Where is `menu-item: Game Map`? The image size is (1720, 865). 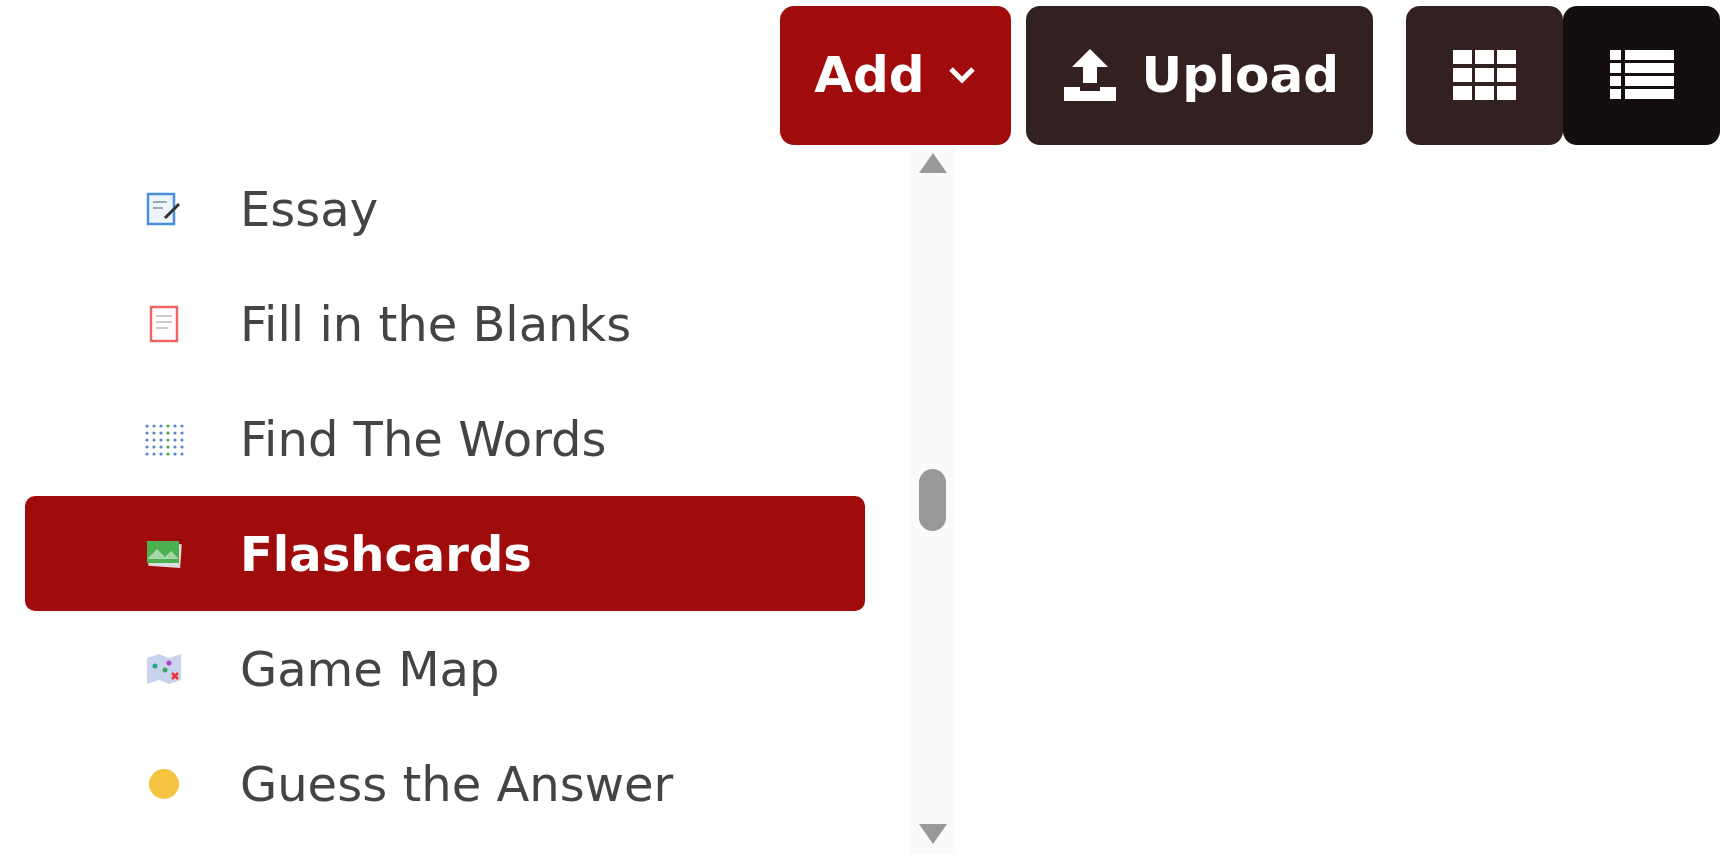 menu-item: Game Map is located at coordinates (445, 668).